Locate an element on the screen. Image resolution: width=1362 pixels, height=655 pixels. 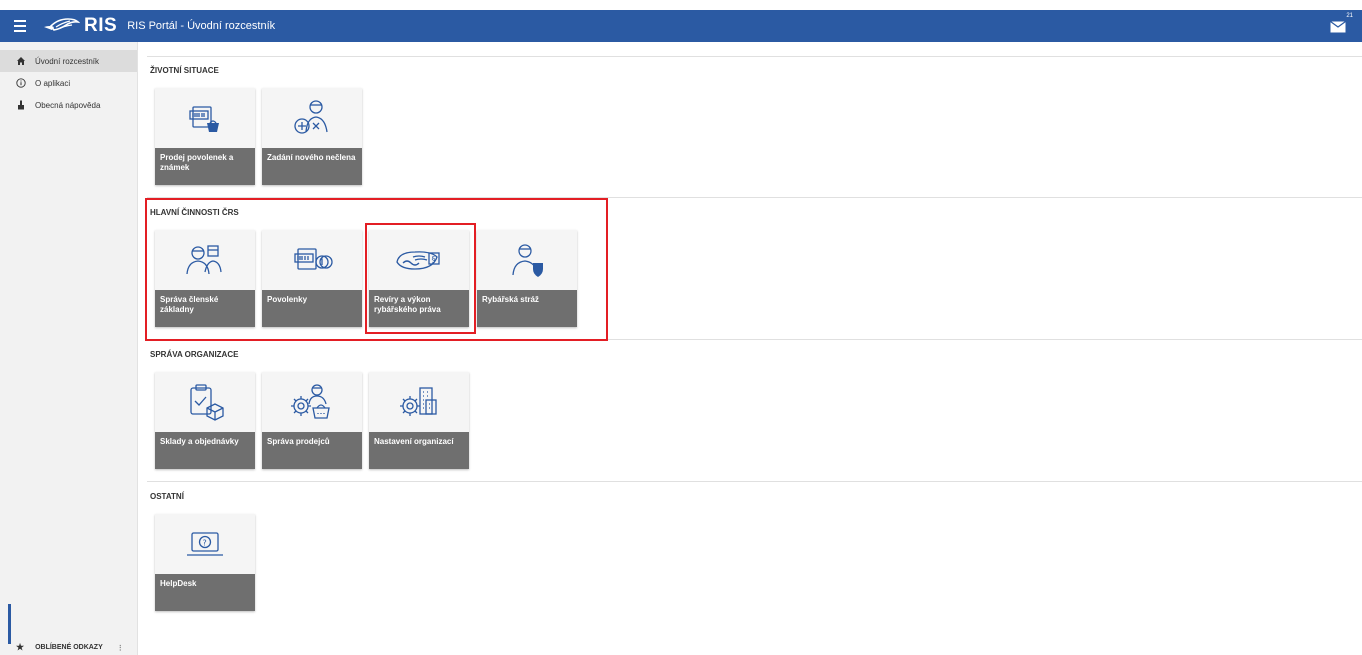
tile-label: Prodej povolenek a známek is located at coordinates (205, 166).